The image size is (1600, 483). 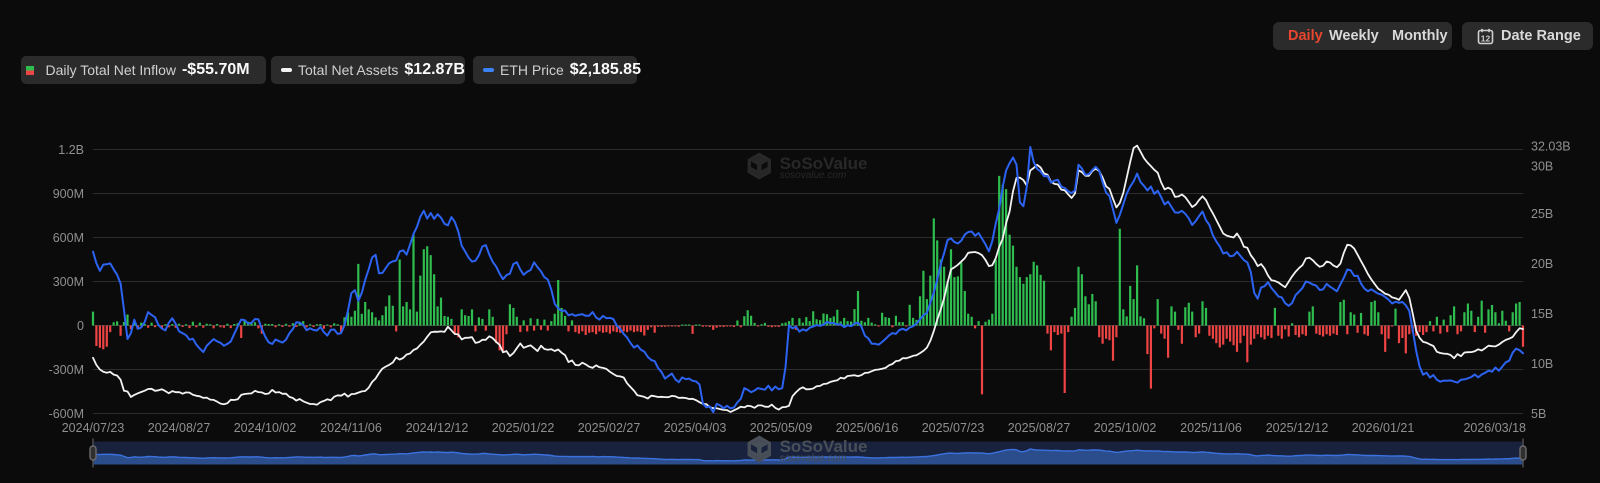 I want to click on svg-text: 2025/05/09, so click(x=781, y=428).